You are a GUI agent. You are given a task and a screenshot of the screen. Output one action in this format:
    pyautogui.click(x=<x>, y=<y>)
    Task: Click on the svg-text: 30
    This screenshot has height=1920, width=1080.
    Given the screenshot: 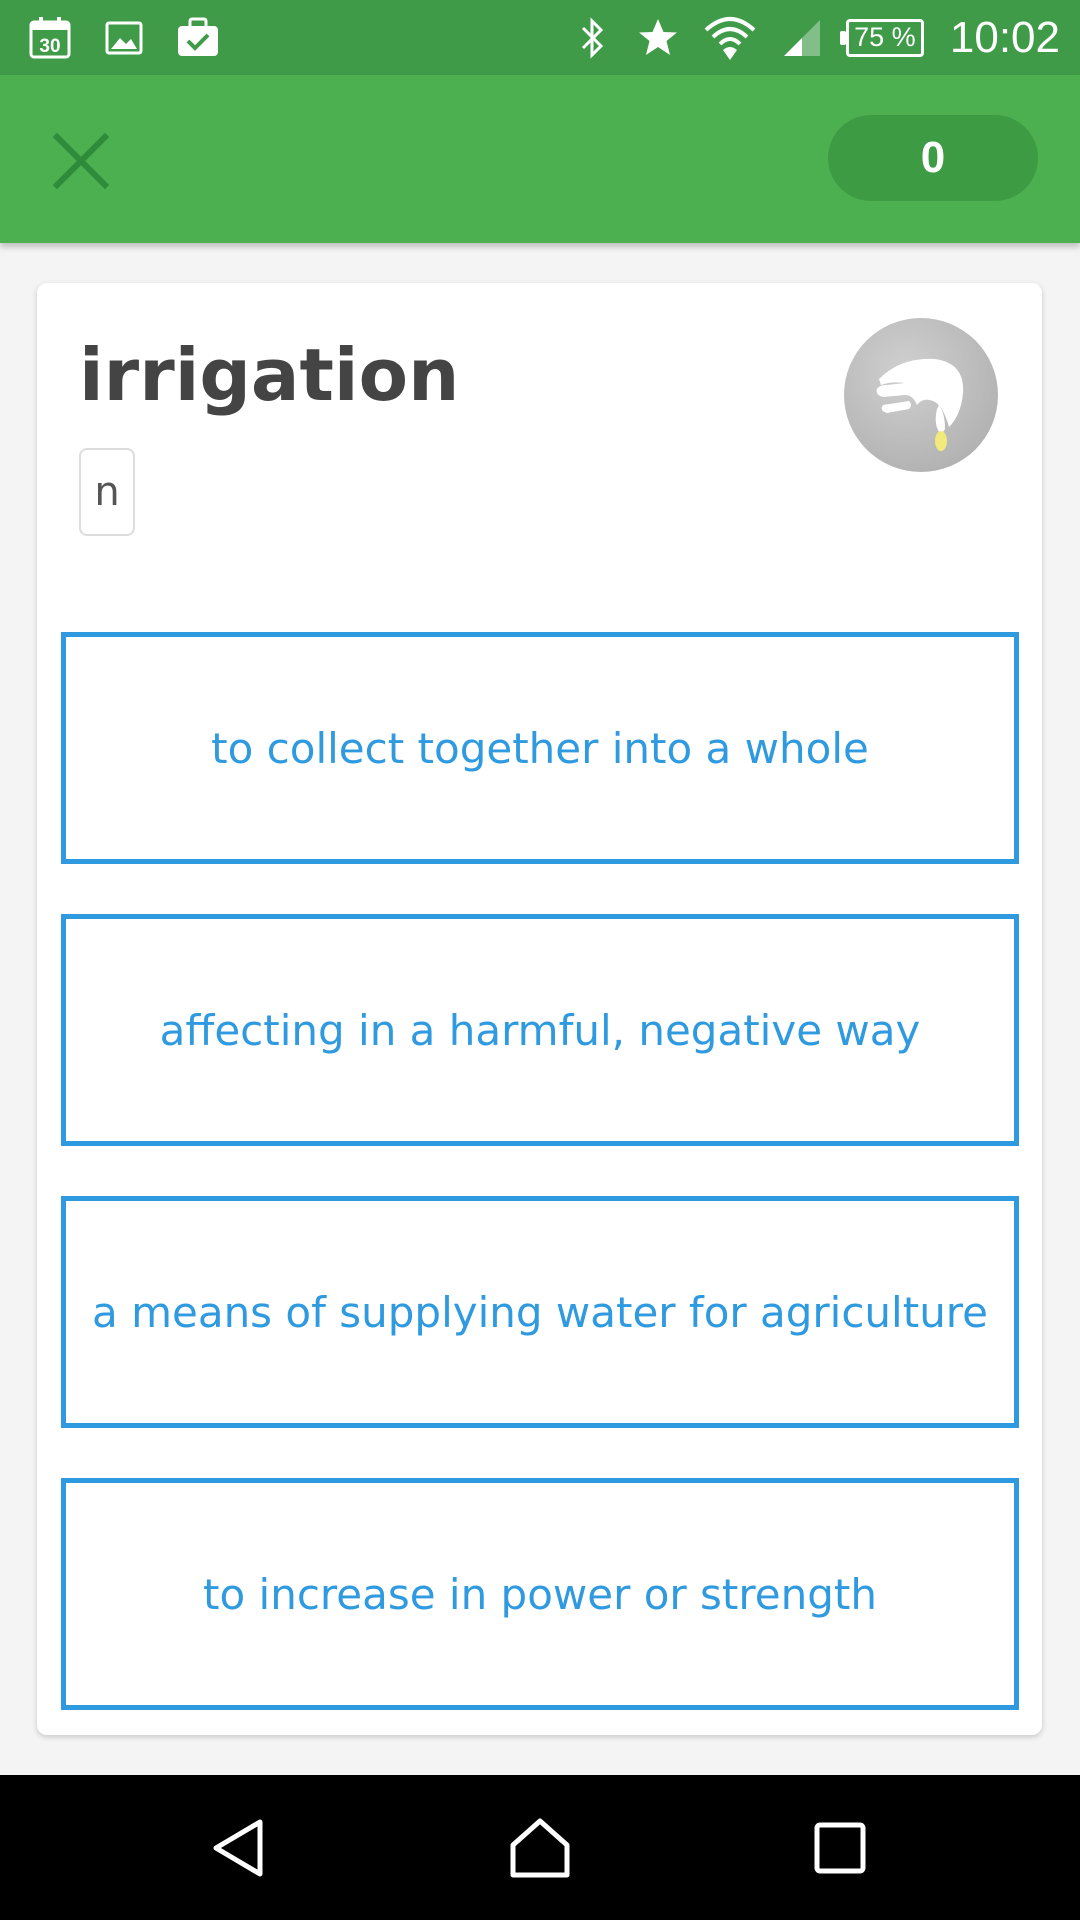 What is the action you would take?
    pyautogui.click(x=49, y=46)
    